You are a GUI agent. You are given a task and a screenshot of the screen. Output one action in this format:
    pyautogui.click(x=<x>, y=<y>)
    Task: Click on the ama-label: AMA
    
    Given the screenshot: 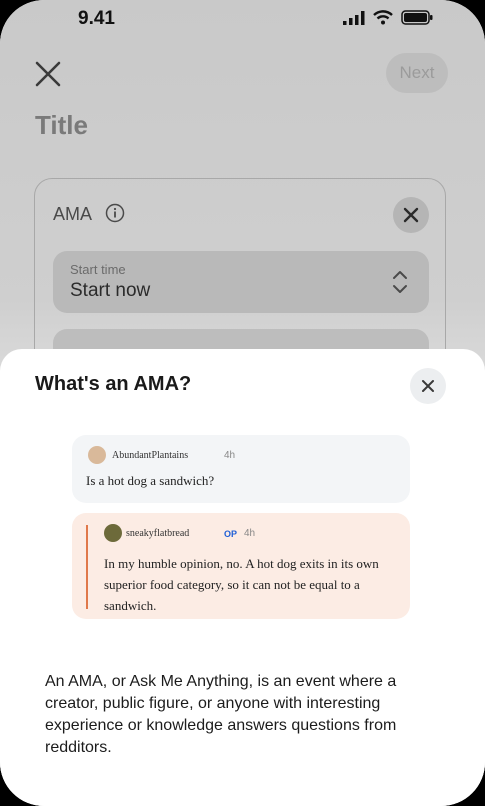 What is the action you would take?
    pyautogui.click(x=73, y=214)
    